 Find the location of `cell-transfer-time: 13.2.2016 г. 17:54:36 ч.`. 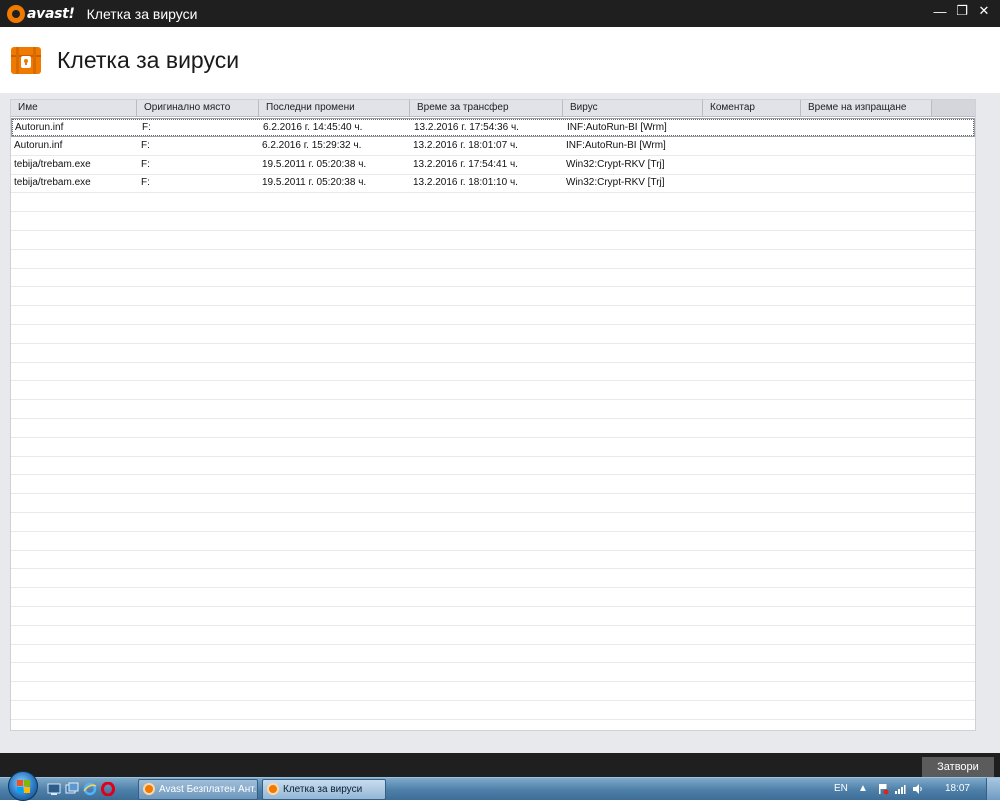

cell-transfer-time: 13.2.2016 г. 17:54:36 ч. is located at coordinates (466, 127).